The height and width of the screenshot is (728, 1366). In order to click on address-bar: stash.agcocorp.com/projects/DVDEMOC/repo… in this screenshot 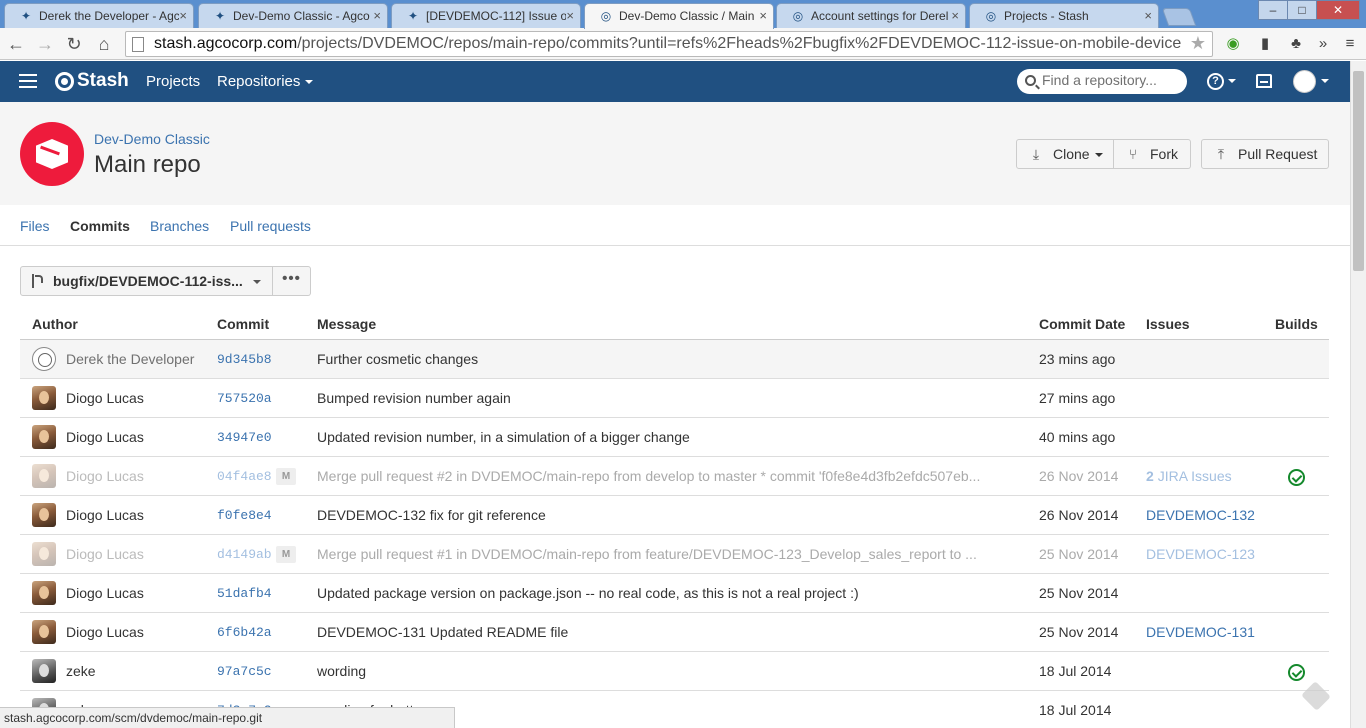, I will do `click(669, 44)`.